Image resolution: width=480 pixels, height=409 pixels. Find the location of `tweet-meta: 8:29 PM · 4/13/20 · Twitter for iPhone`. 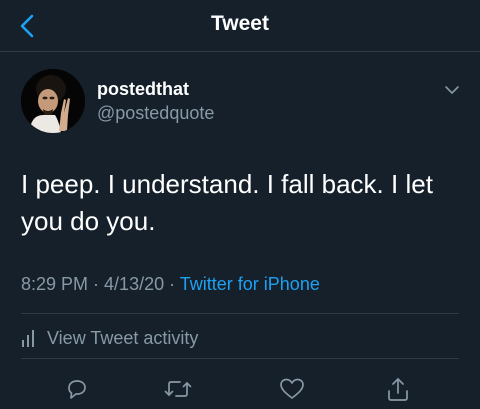

tweet-meta: 8:29 PM · 4/13/20 · Twitter for iPhone is located at coordinates (170, 284).